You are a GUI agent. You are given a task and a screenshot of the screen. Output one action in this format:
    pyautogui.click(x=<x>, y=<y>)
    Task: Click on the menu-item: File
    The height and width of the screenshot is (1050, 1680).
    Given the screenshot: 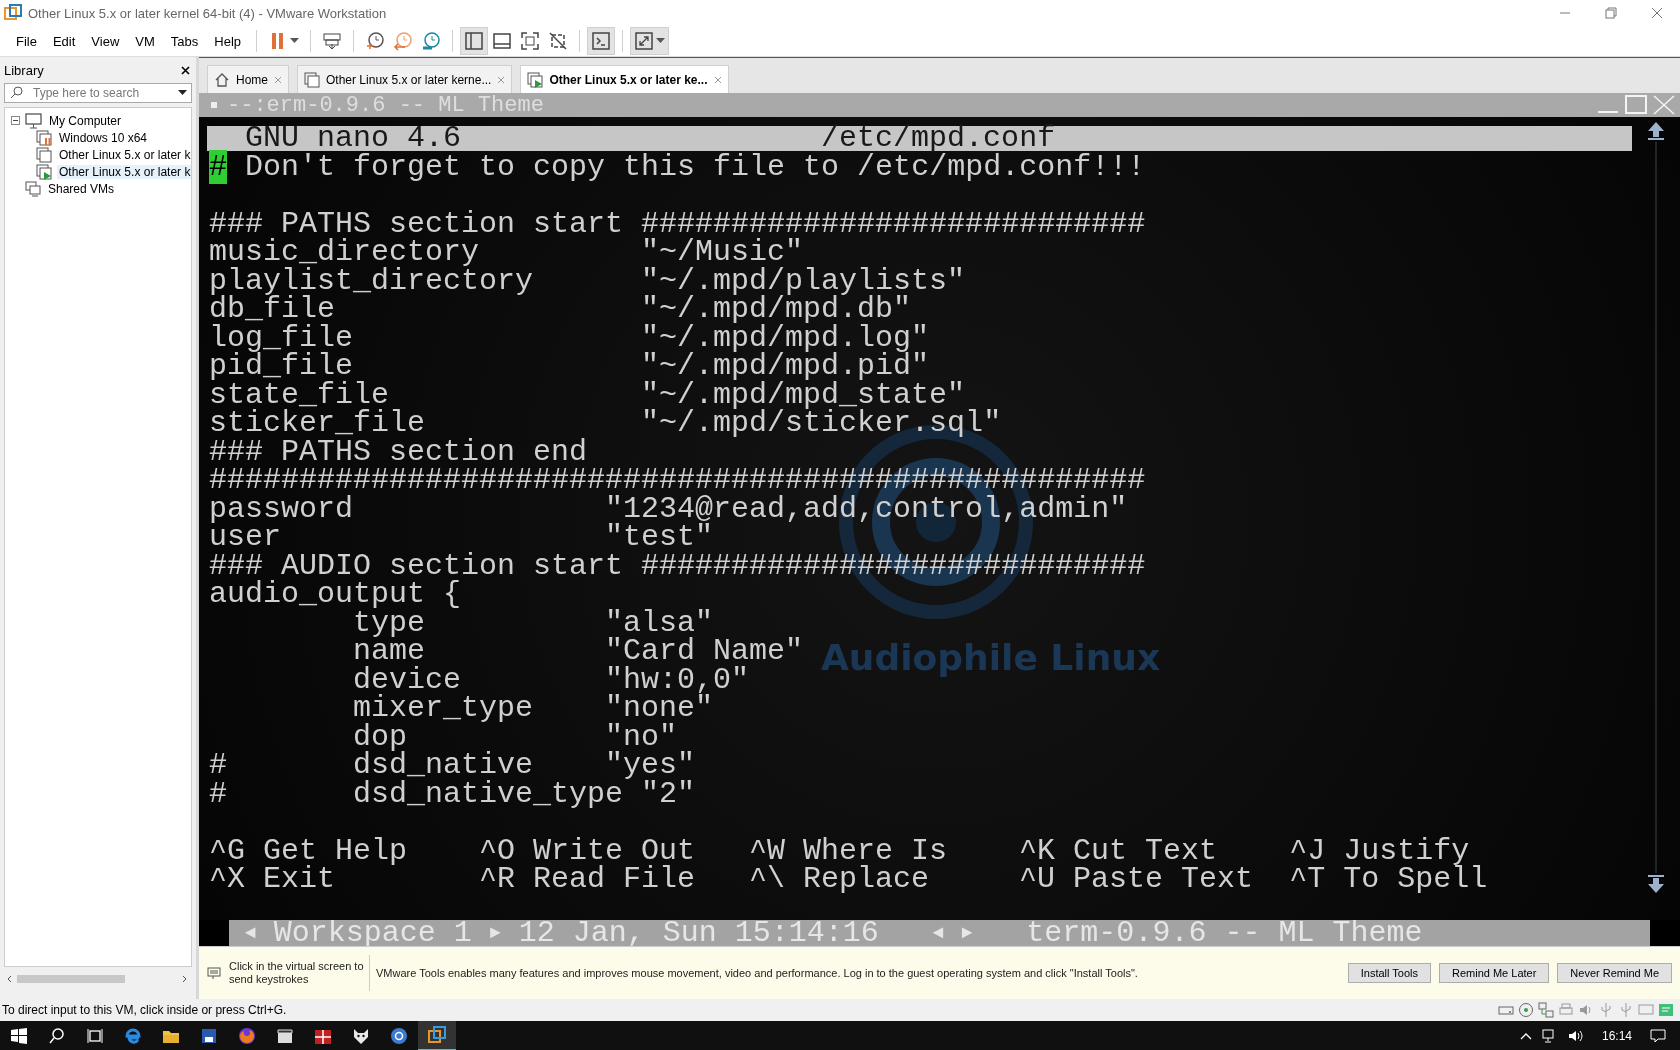 What is the action you would take?
    pyautogui.click(x=26, y=41)
    